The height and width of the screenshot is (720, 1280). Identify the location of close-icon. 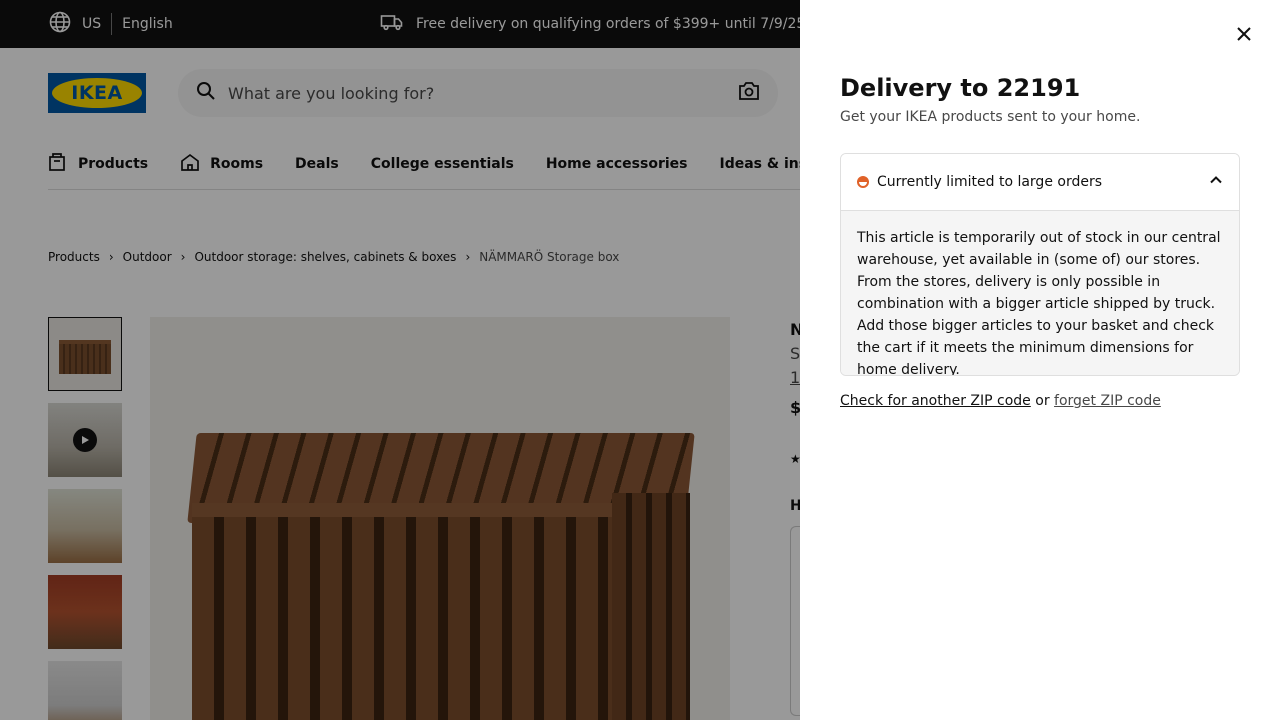
(1244, 36).